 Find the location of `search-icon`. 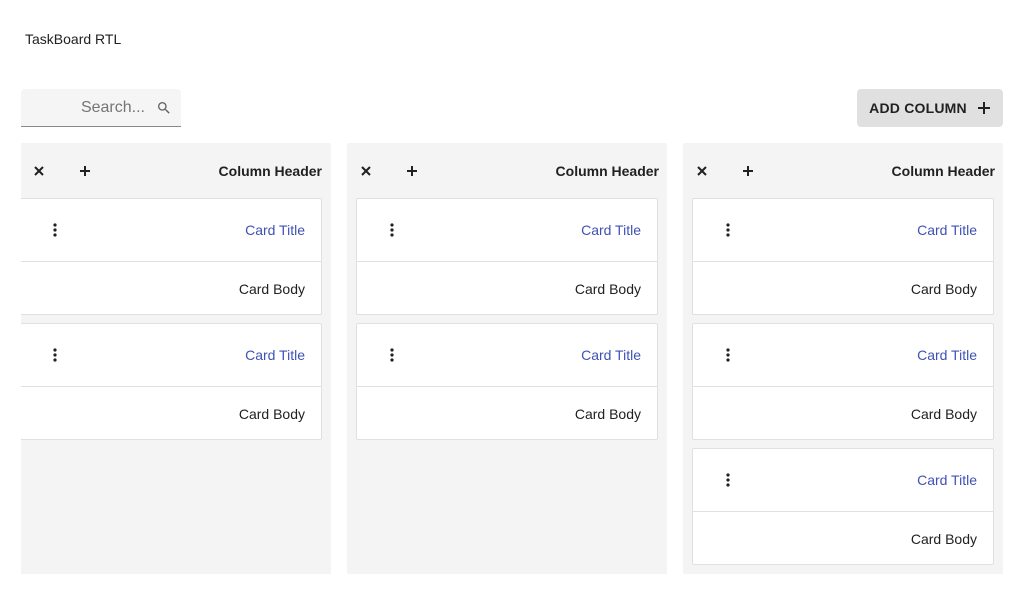

search-icon is located at coordinates (164, 108).